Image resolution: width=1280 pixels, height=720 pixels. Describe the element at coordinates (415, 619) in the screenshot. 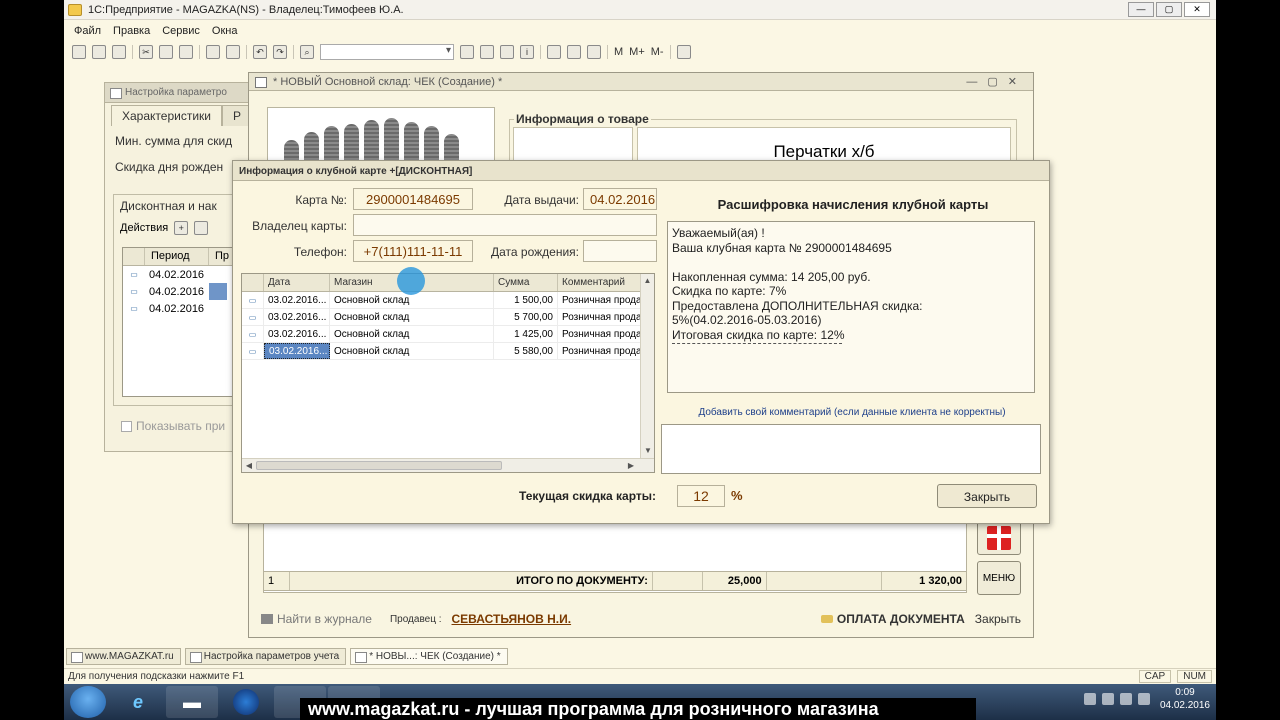

I see `seller-label: Продавец :` at that location.